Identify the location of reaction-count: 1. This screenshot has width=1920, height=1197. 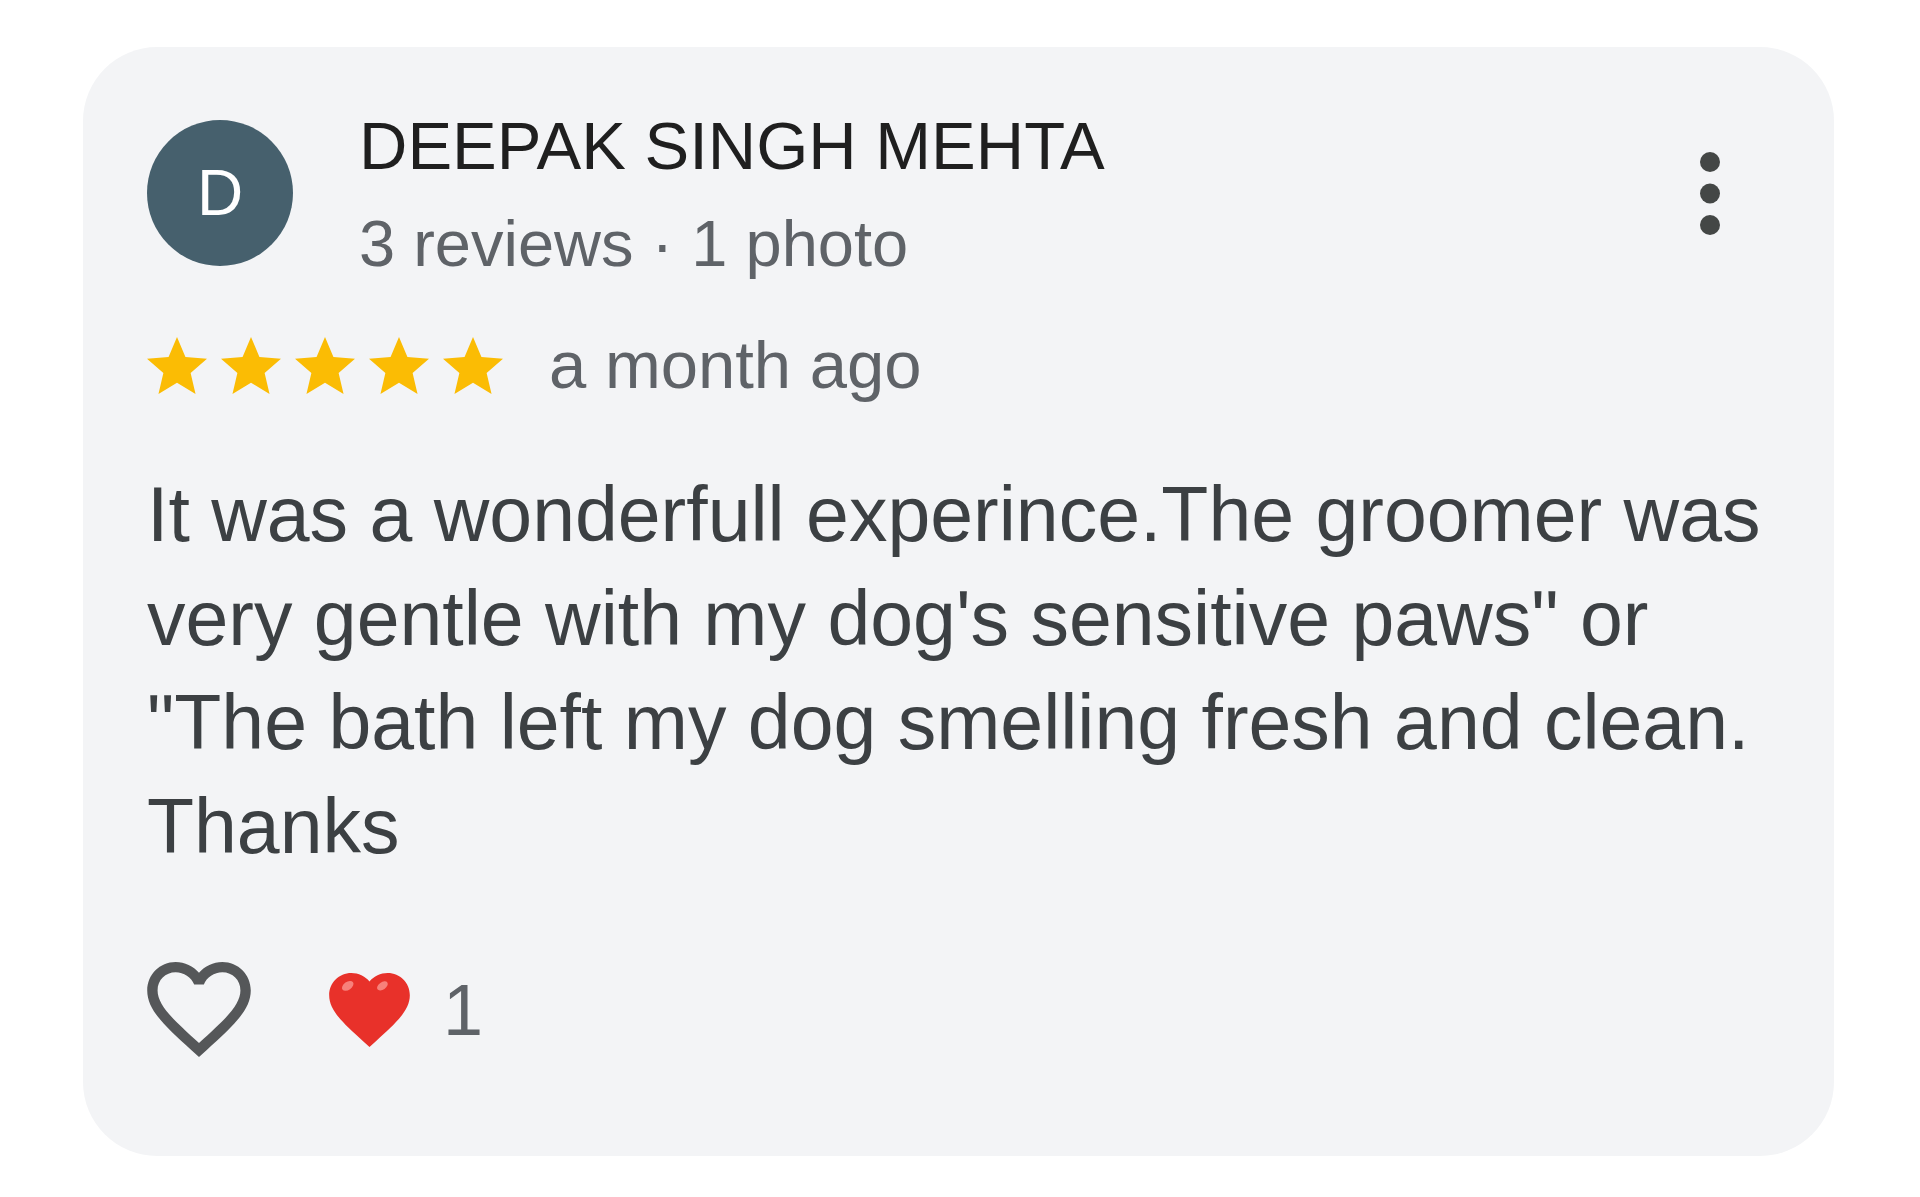
(463, 1009).